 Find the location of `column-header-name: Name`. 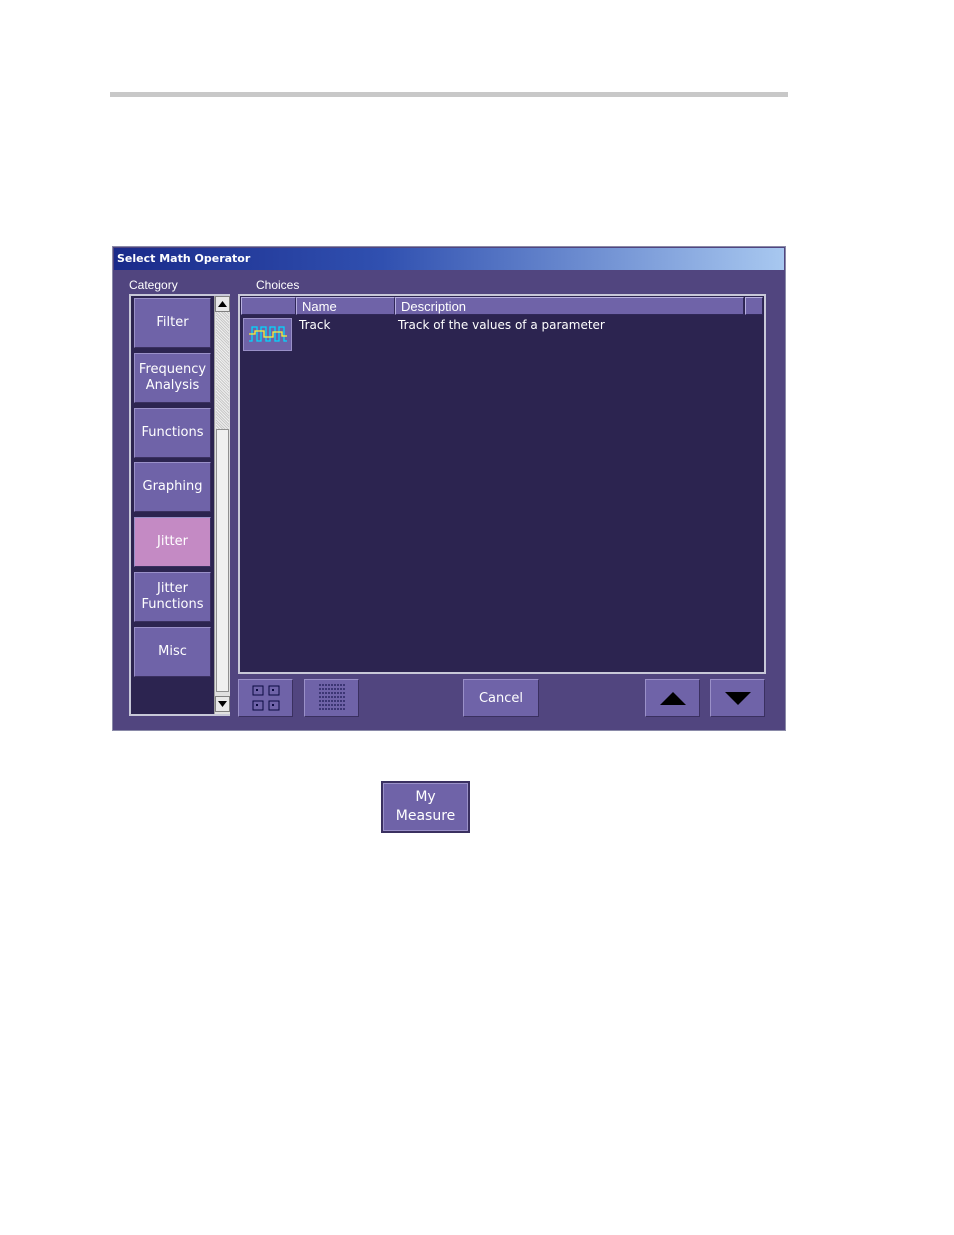

column-header-name: Name is located at coordinates (345, 306).